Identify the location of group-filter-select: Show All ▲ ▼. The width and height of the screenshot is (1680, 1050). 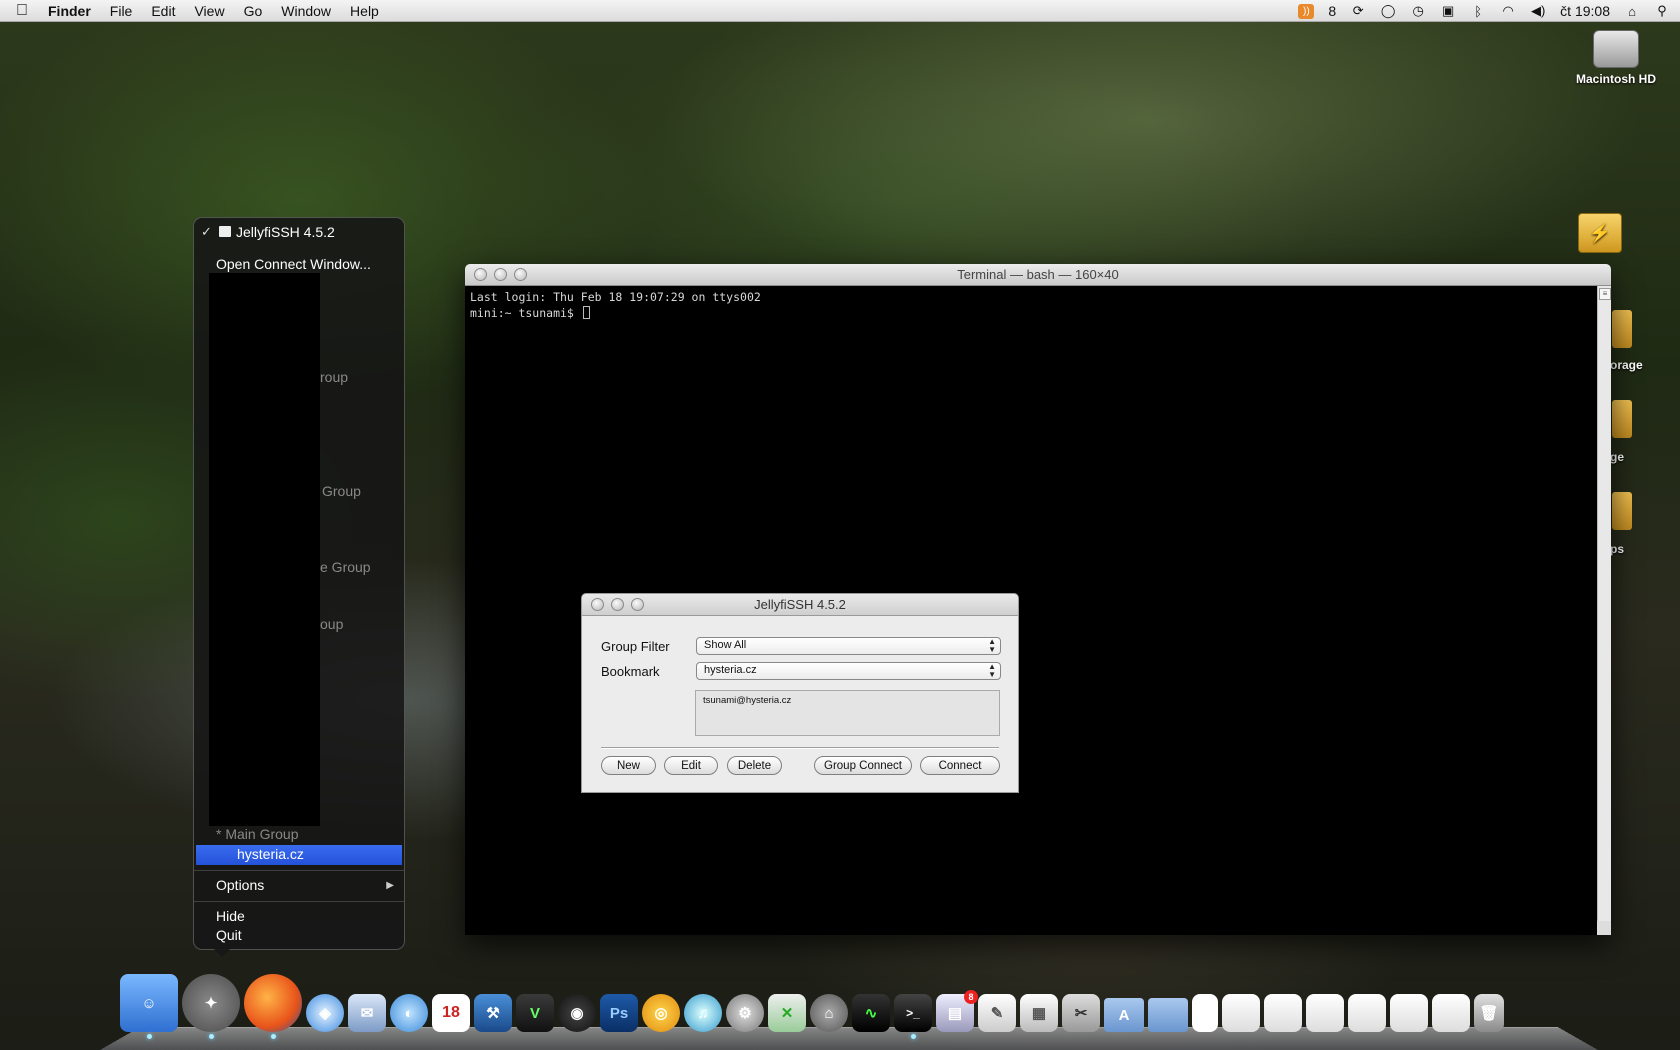
(848, 646).